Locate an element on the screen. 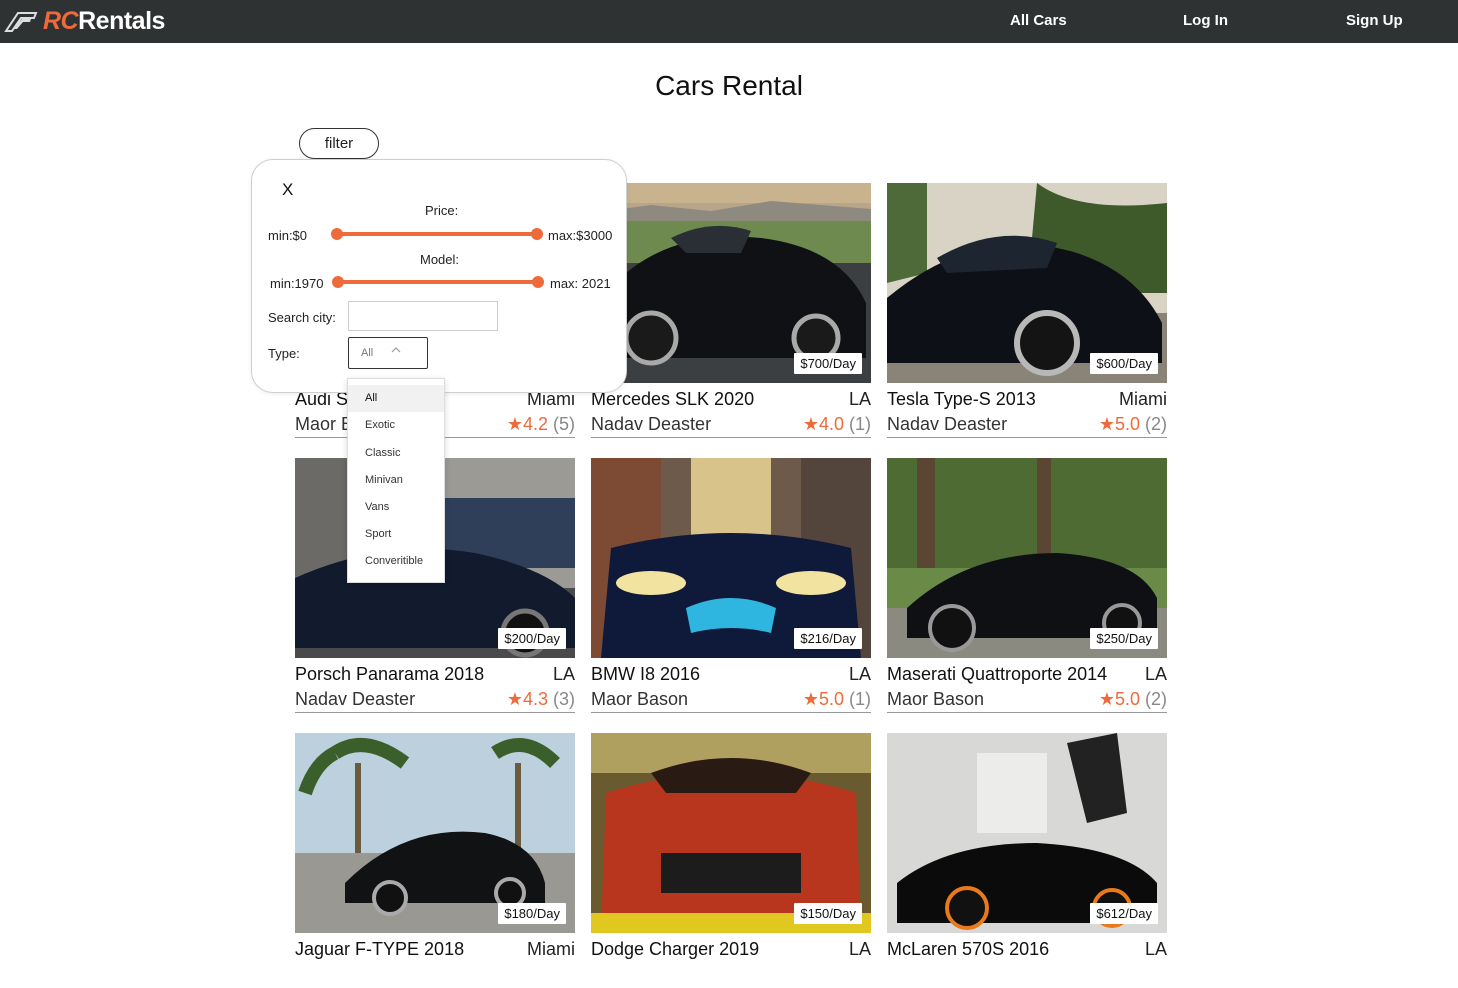 The image size is (1458, 988). rating-value: ★4.2 is located at coordinates (527, 424).